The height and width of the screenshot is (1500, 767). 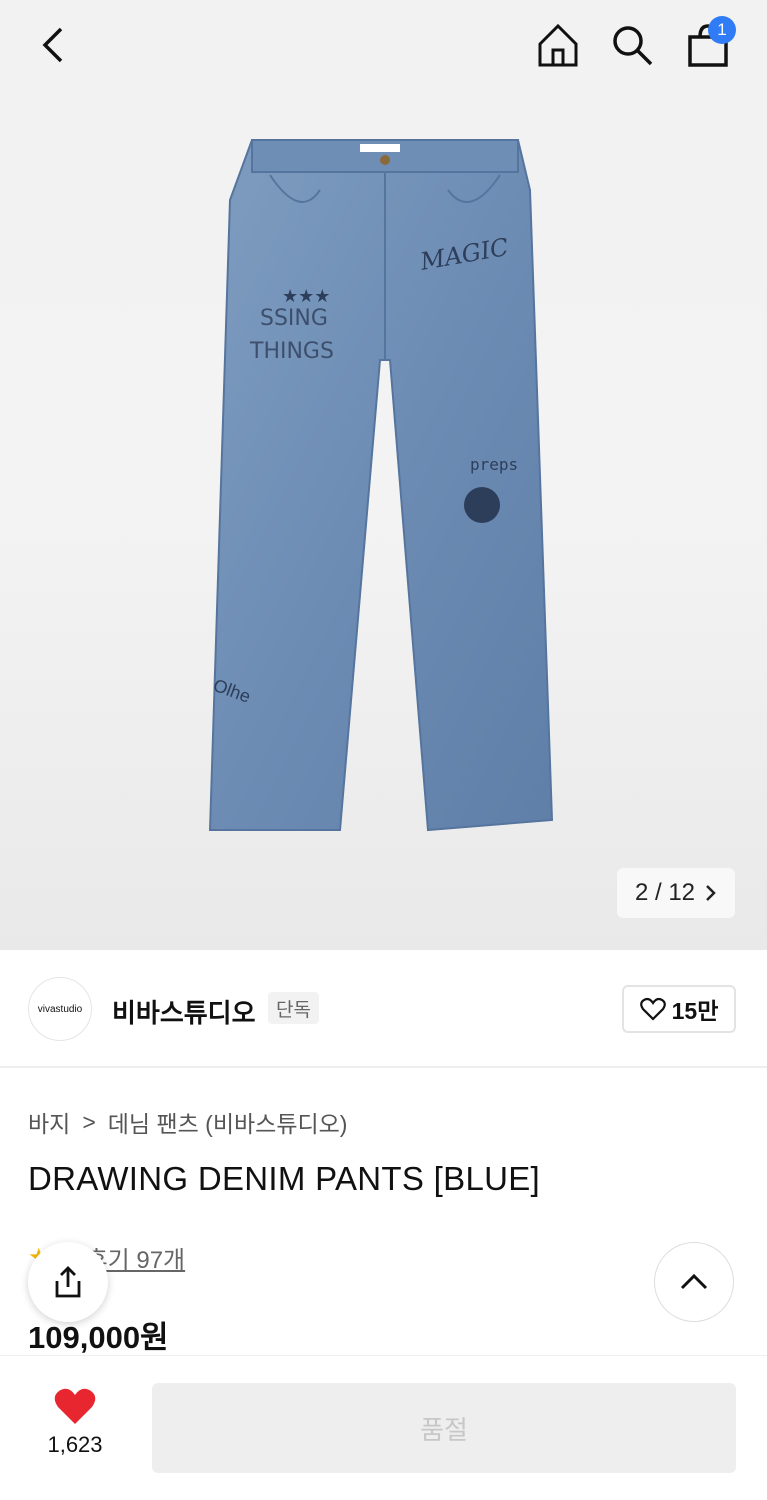 I want to click on cart-button: 1, so click(x=709, y=43).